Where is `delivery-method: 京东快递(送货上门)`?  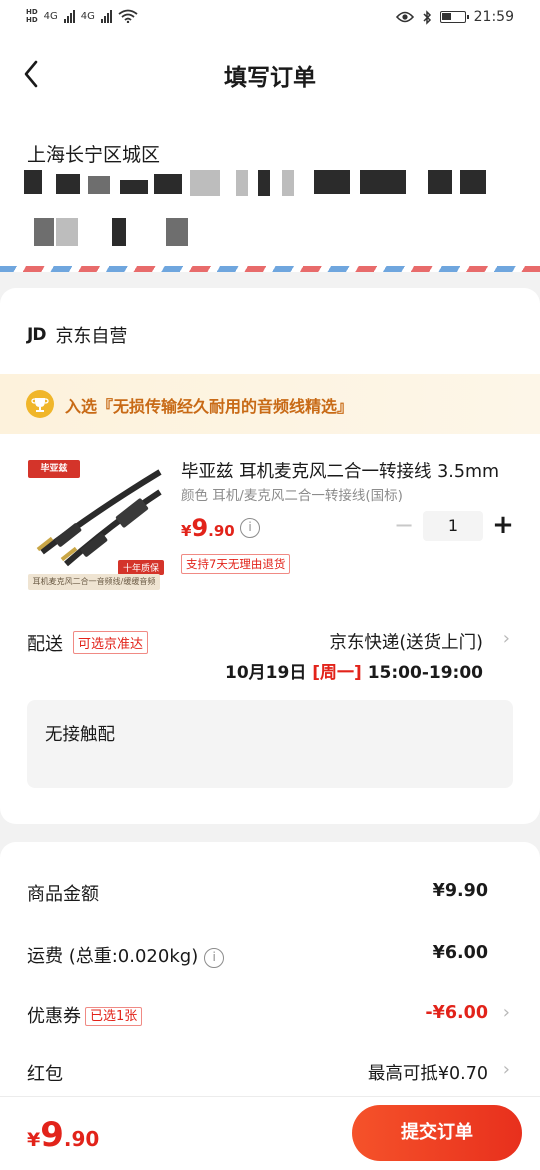 delivery-method: 京东快递(送货上门) is located at coordinates (406, 641).